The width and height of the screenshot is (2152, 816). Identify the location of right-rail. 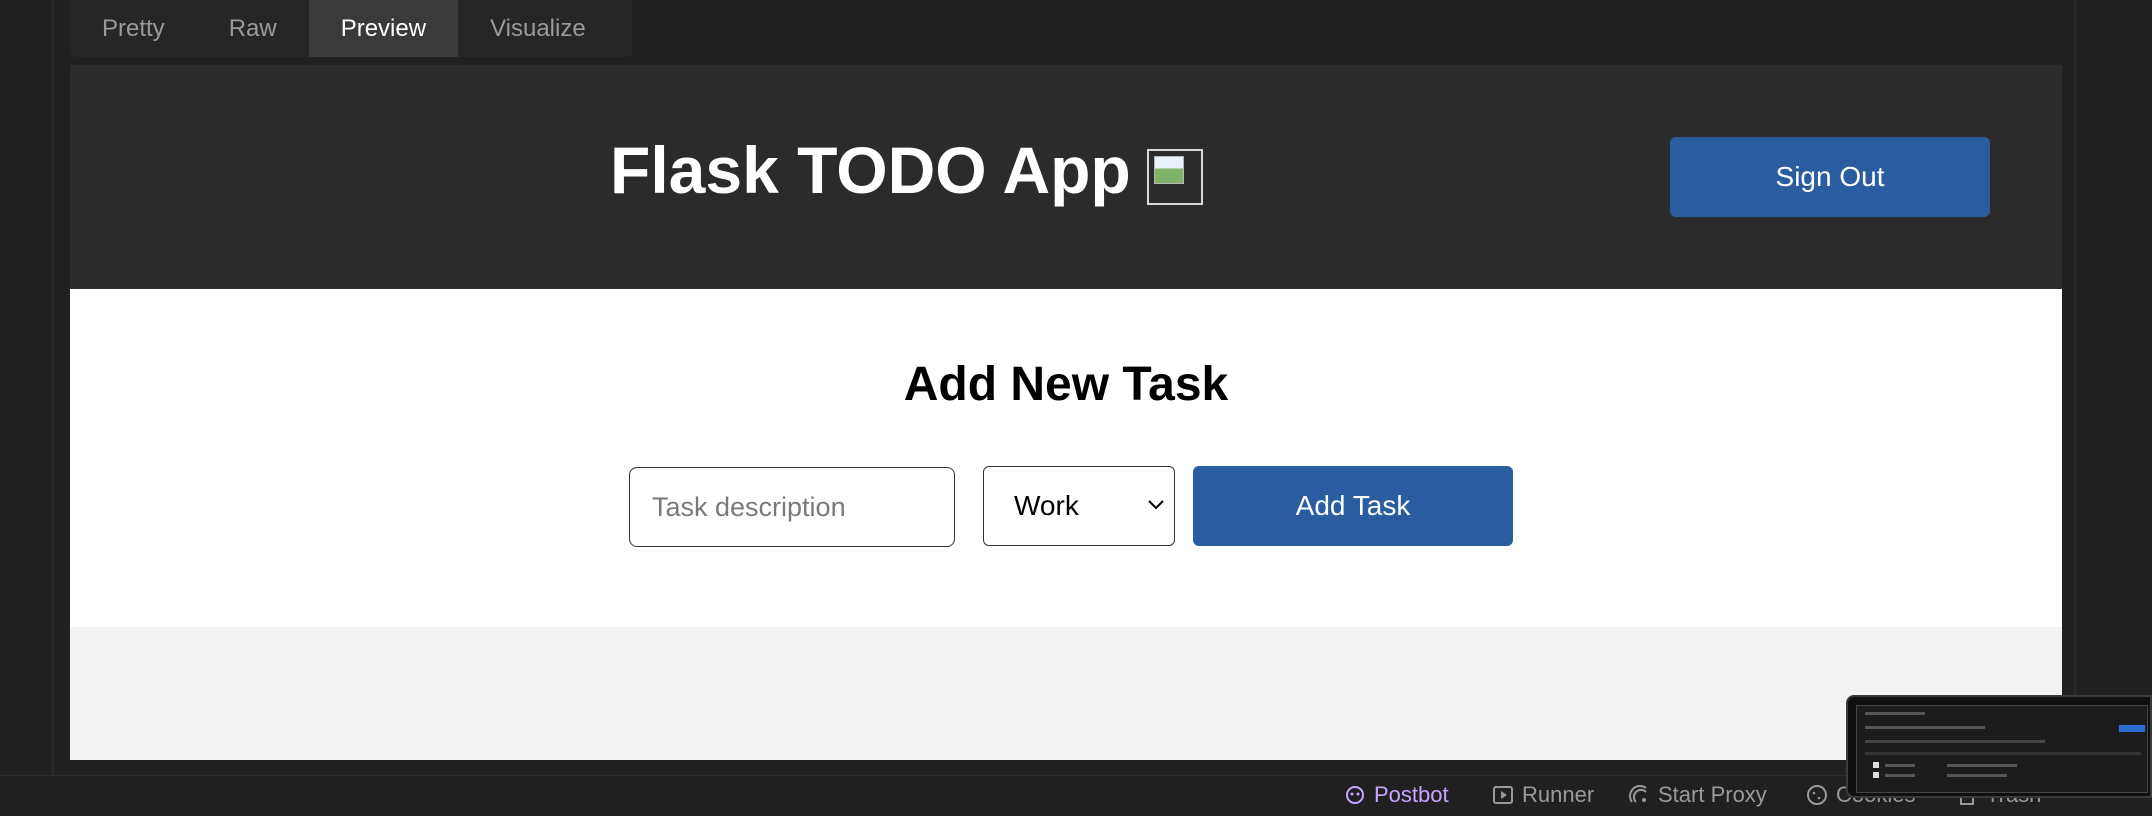
(2075, 387).